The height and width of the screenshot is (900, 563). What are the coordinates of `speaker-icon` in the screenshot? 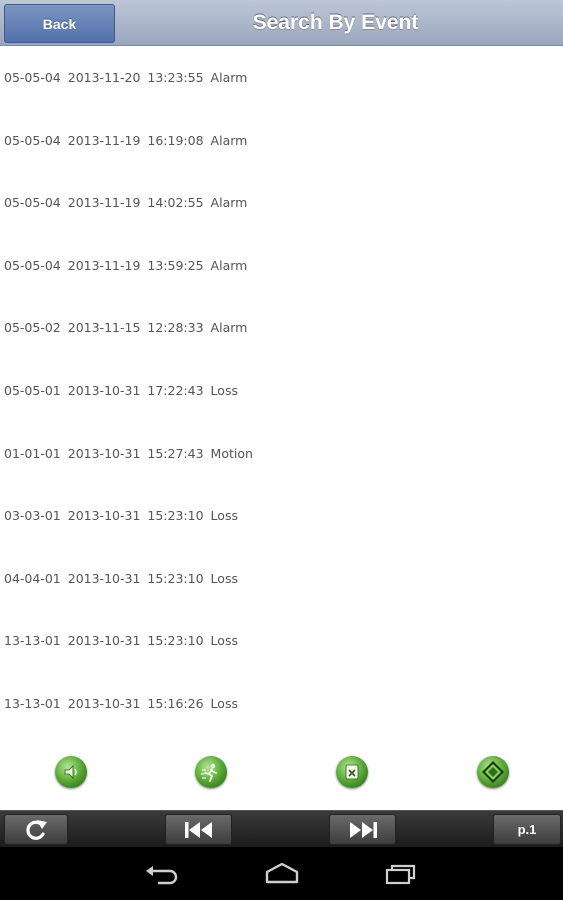 It's located at (71, 772).